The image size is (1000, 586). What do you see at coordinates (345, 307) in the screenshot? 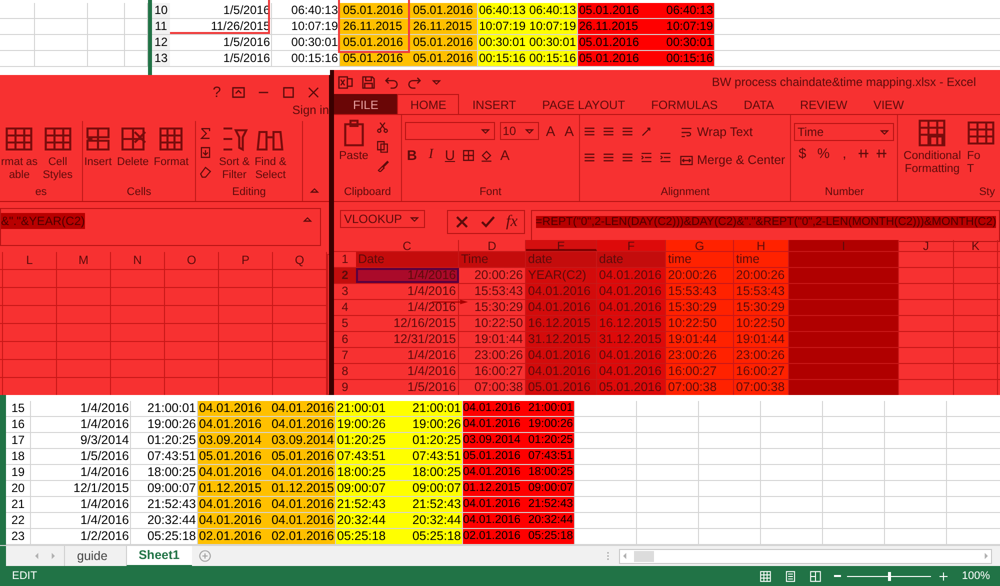
I see `row-header: 4` at bounding box center [345, 307].